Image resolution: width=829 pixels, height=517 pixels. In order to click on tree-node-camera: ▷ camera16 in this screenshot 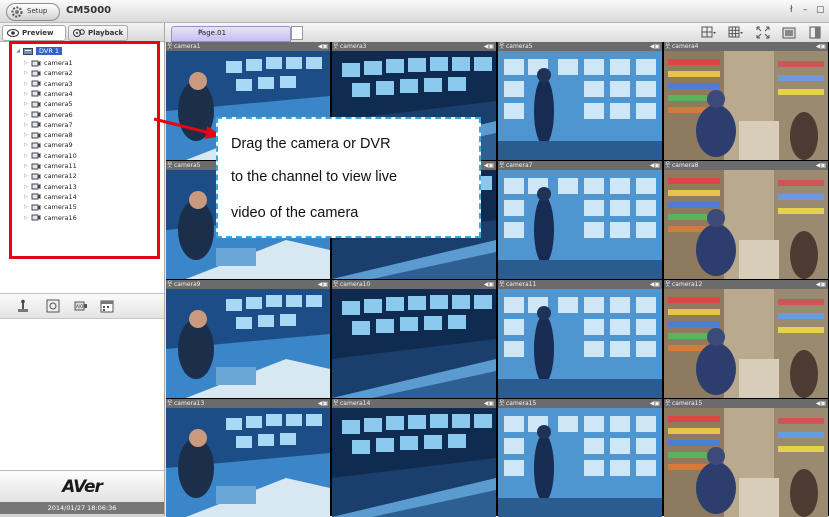, I will do `click(46, 218)`.